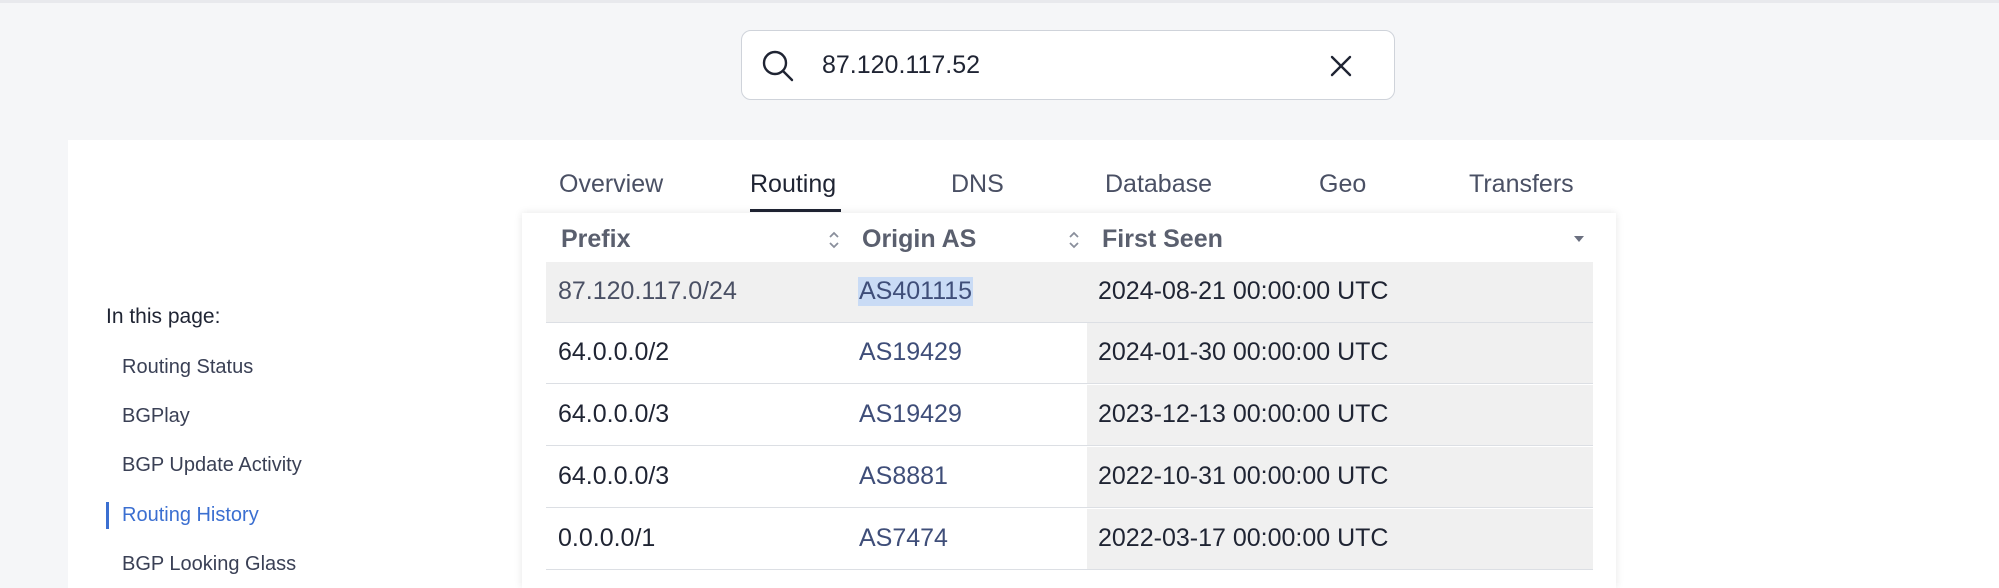  Describe the element at coordinates (647, 291) in the screenshot. I see `prefix-cell: 87.120.117.0/24` at that location.